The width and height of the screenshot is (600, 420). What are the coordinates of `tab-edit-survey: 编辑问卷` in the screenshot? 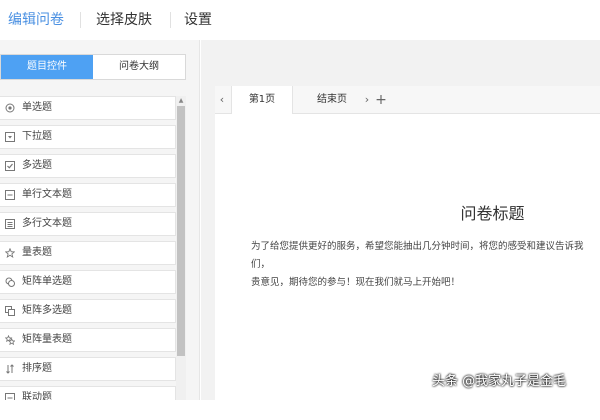 It's located at (36, 20).